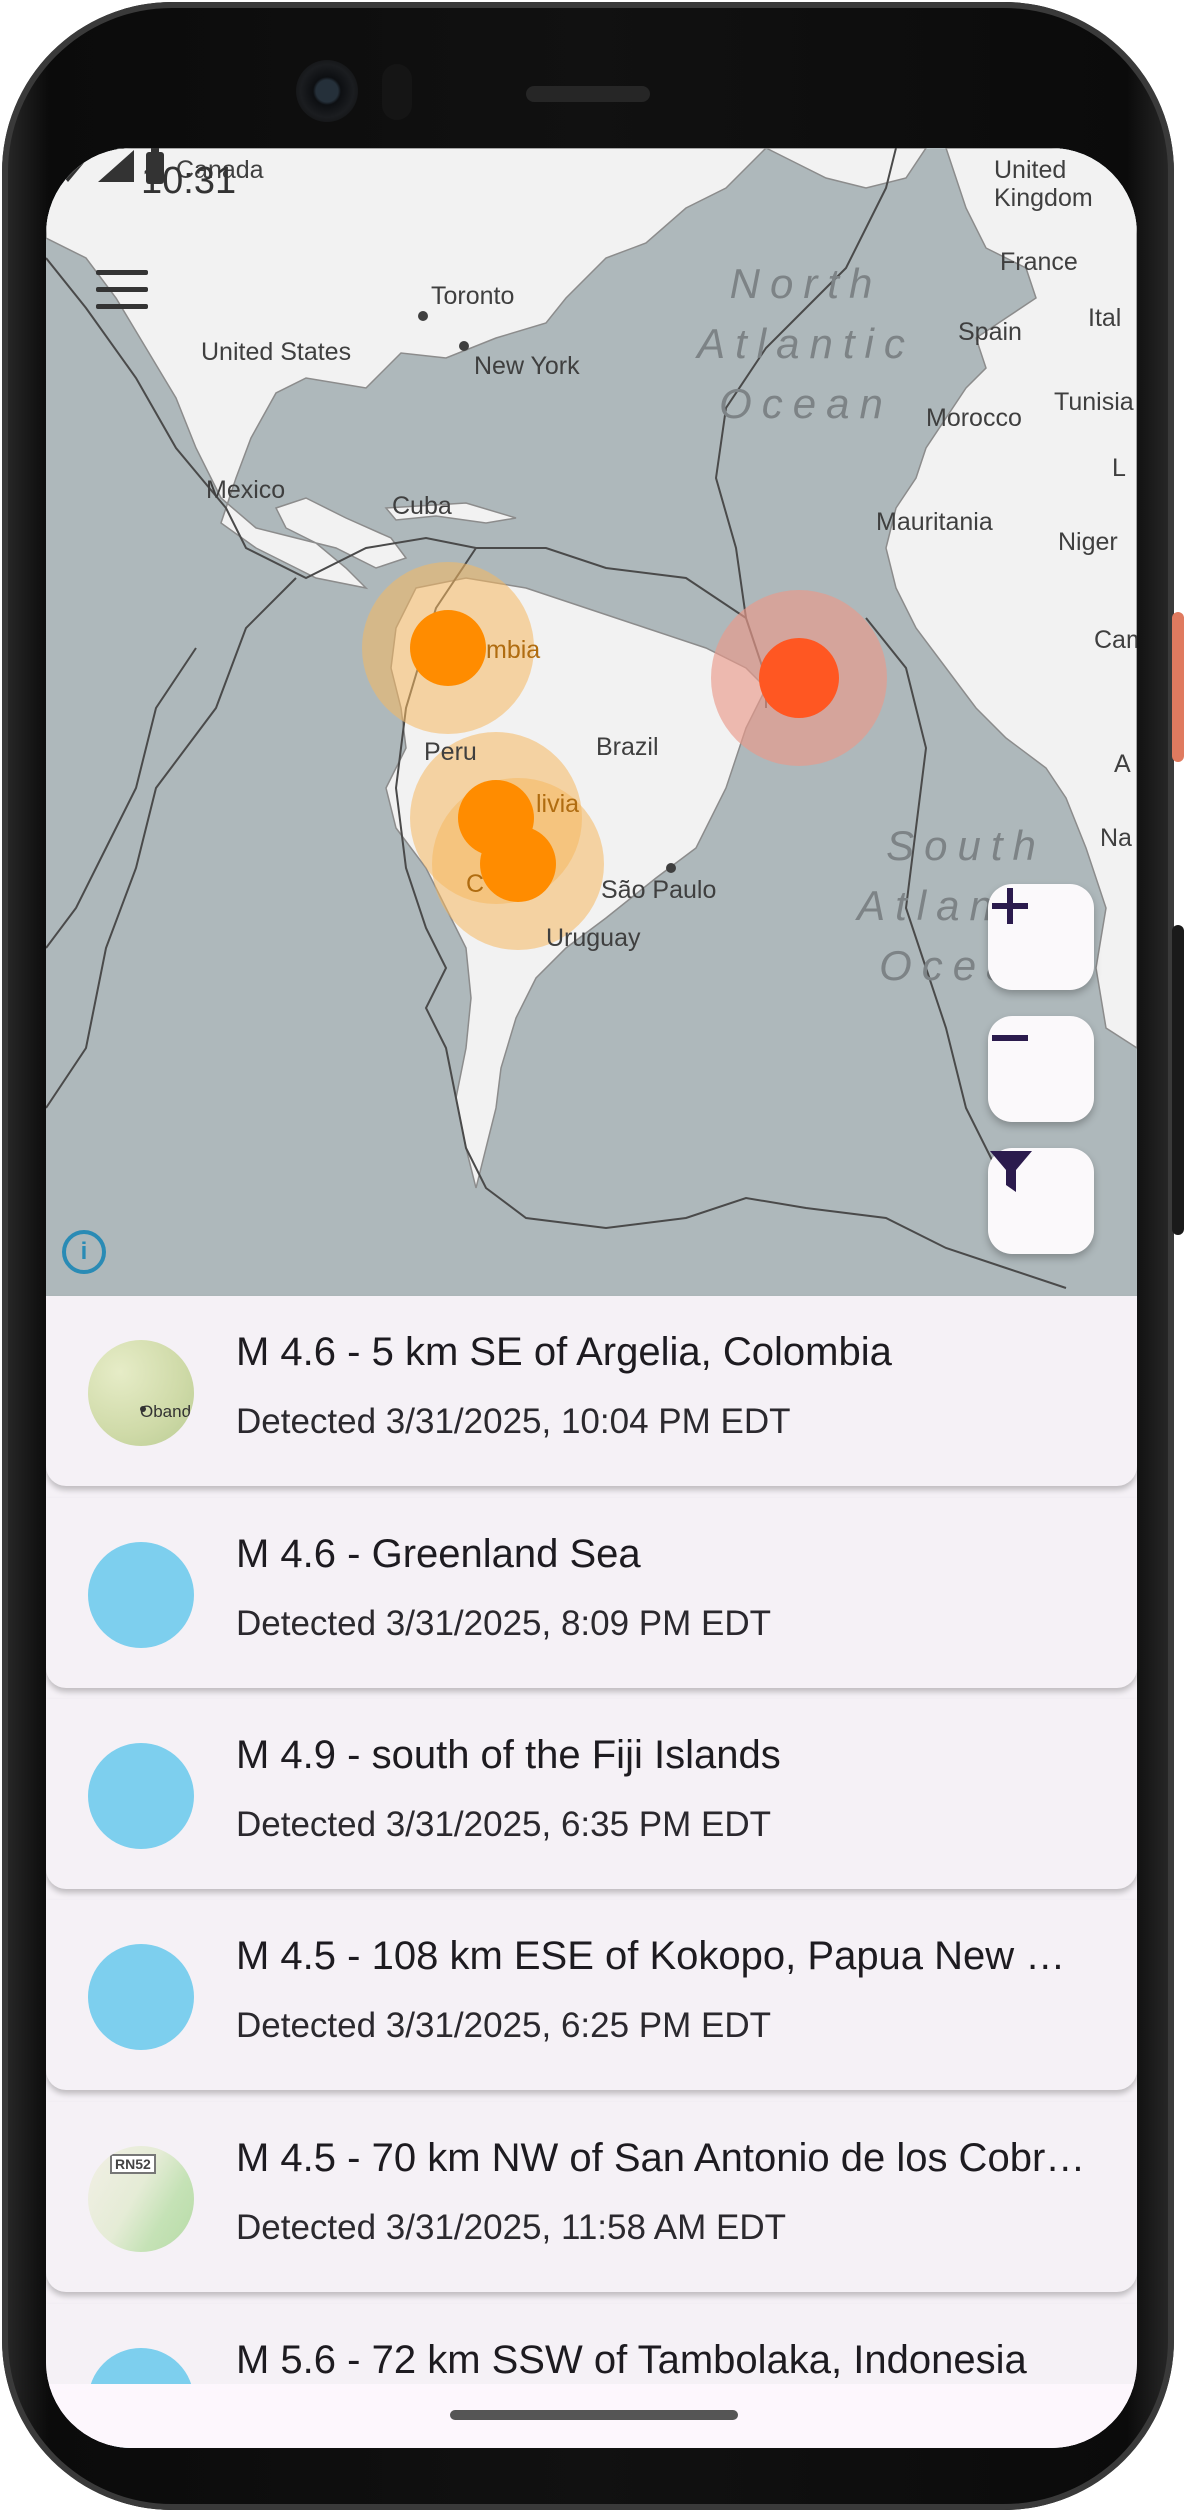 The image size is (1185, 2515). I want to click on quake-title: M 4.9 - south of the Fiji Islands, so click(508, 1755).